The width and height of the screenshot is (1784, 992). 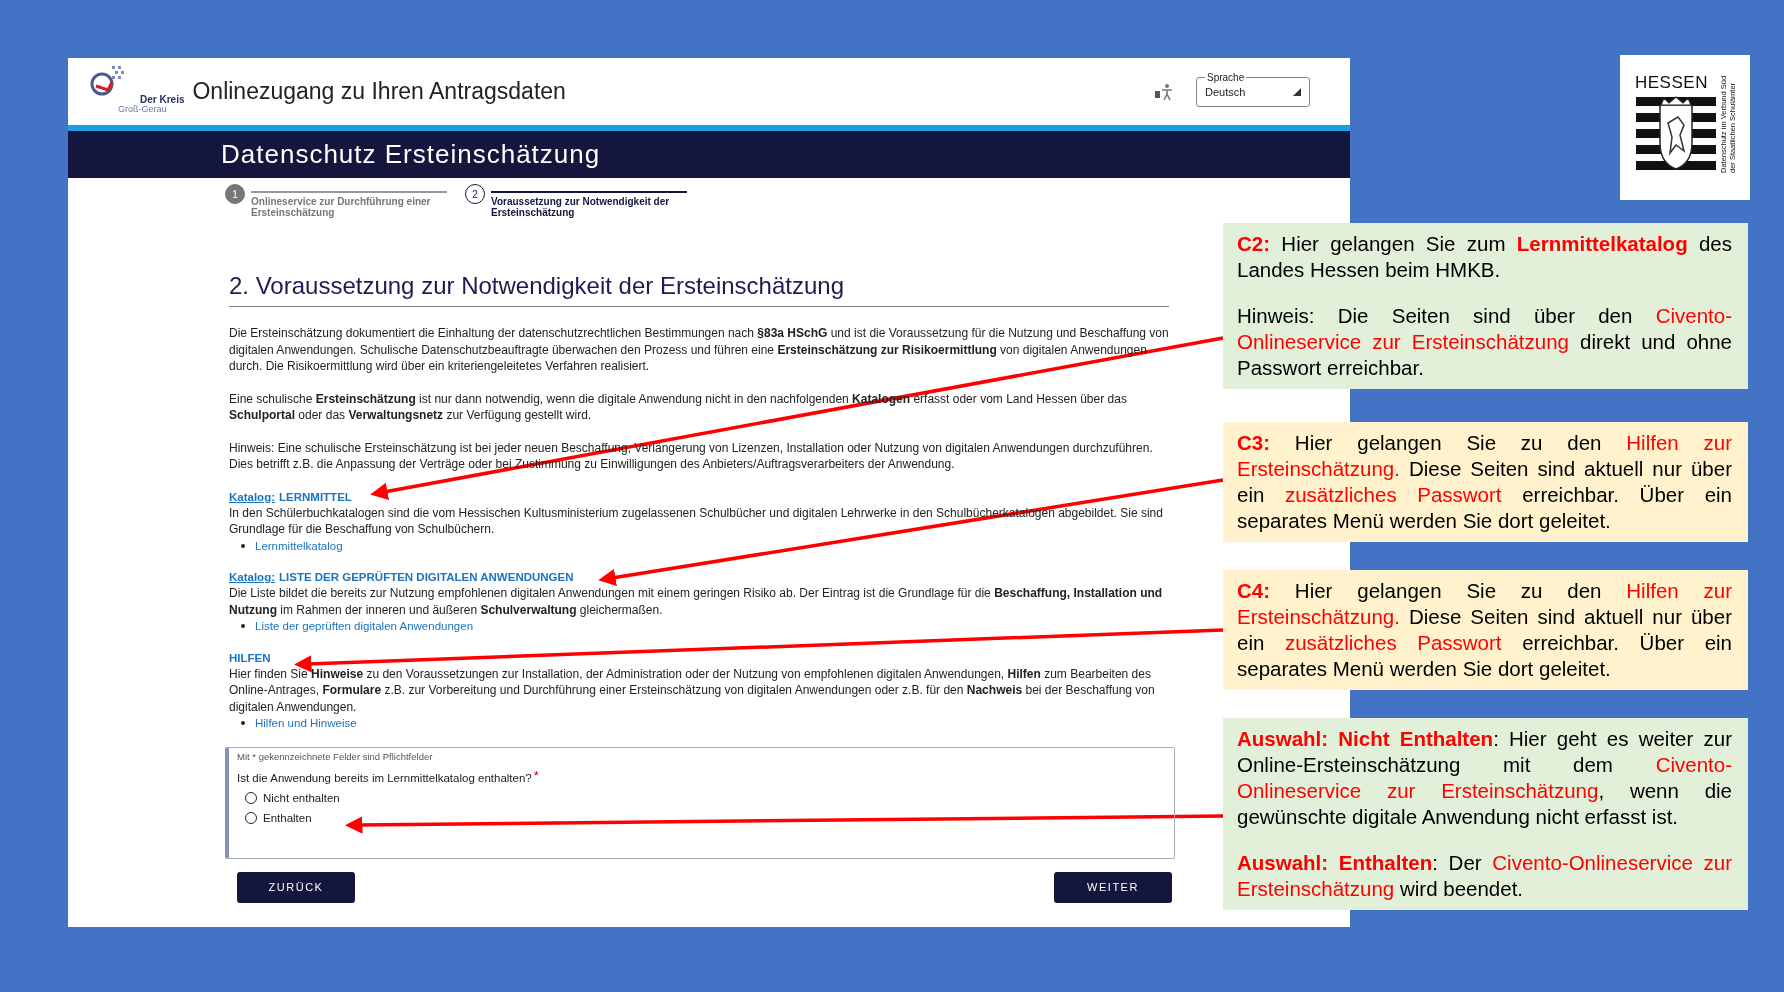 What do you see at coordinates (475, 194) in the screenshot?
I see `step-number: 2` at bounding box center [475, 194].